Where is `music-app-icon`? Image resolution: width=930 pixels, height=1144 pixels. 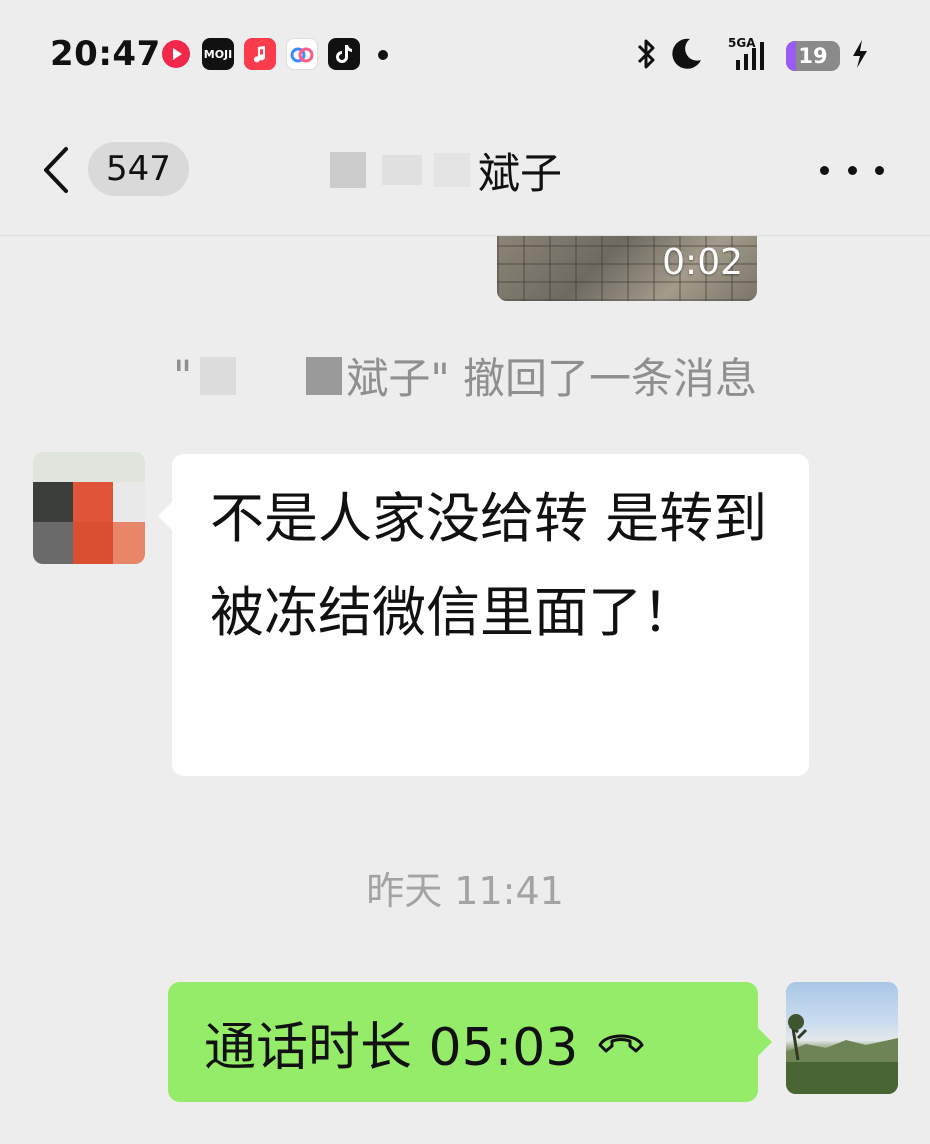
music-app-icon is located at coordinates (260, 54).